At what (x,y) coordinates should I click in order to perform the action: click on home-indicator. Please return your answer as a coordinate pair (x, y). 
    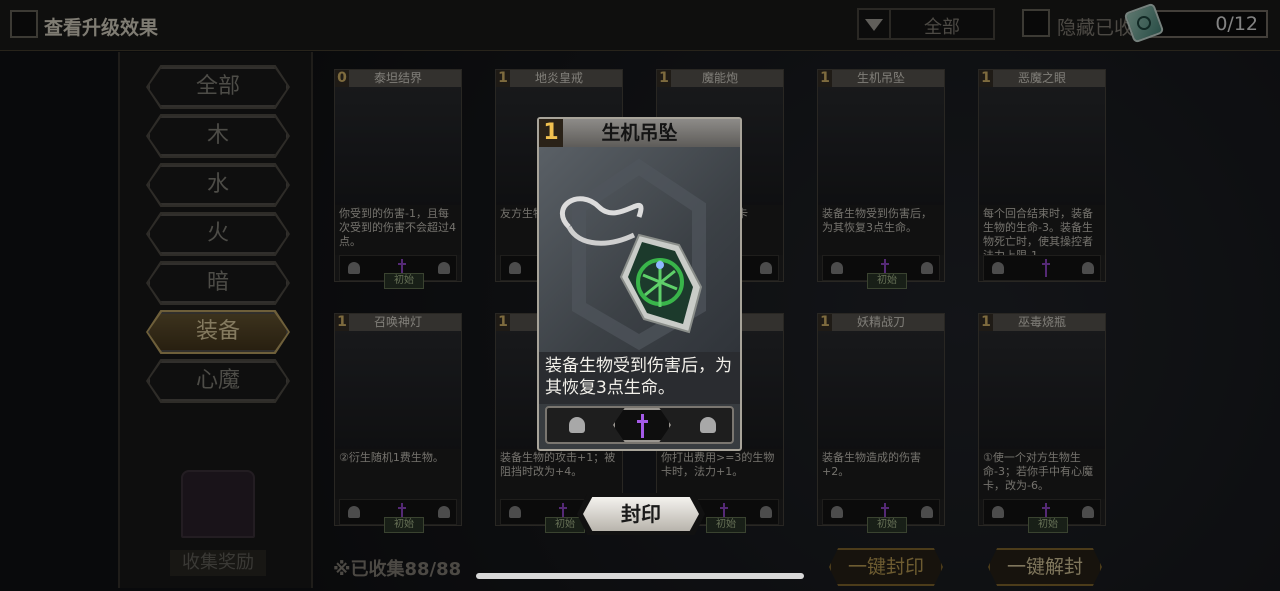
    Looking at the image, I should click on (640, 576).